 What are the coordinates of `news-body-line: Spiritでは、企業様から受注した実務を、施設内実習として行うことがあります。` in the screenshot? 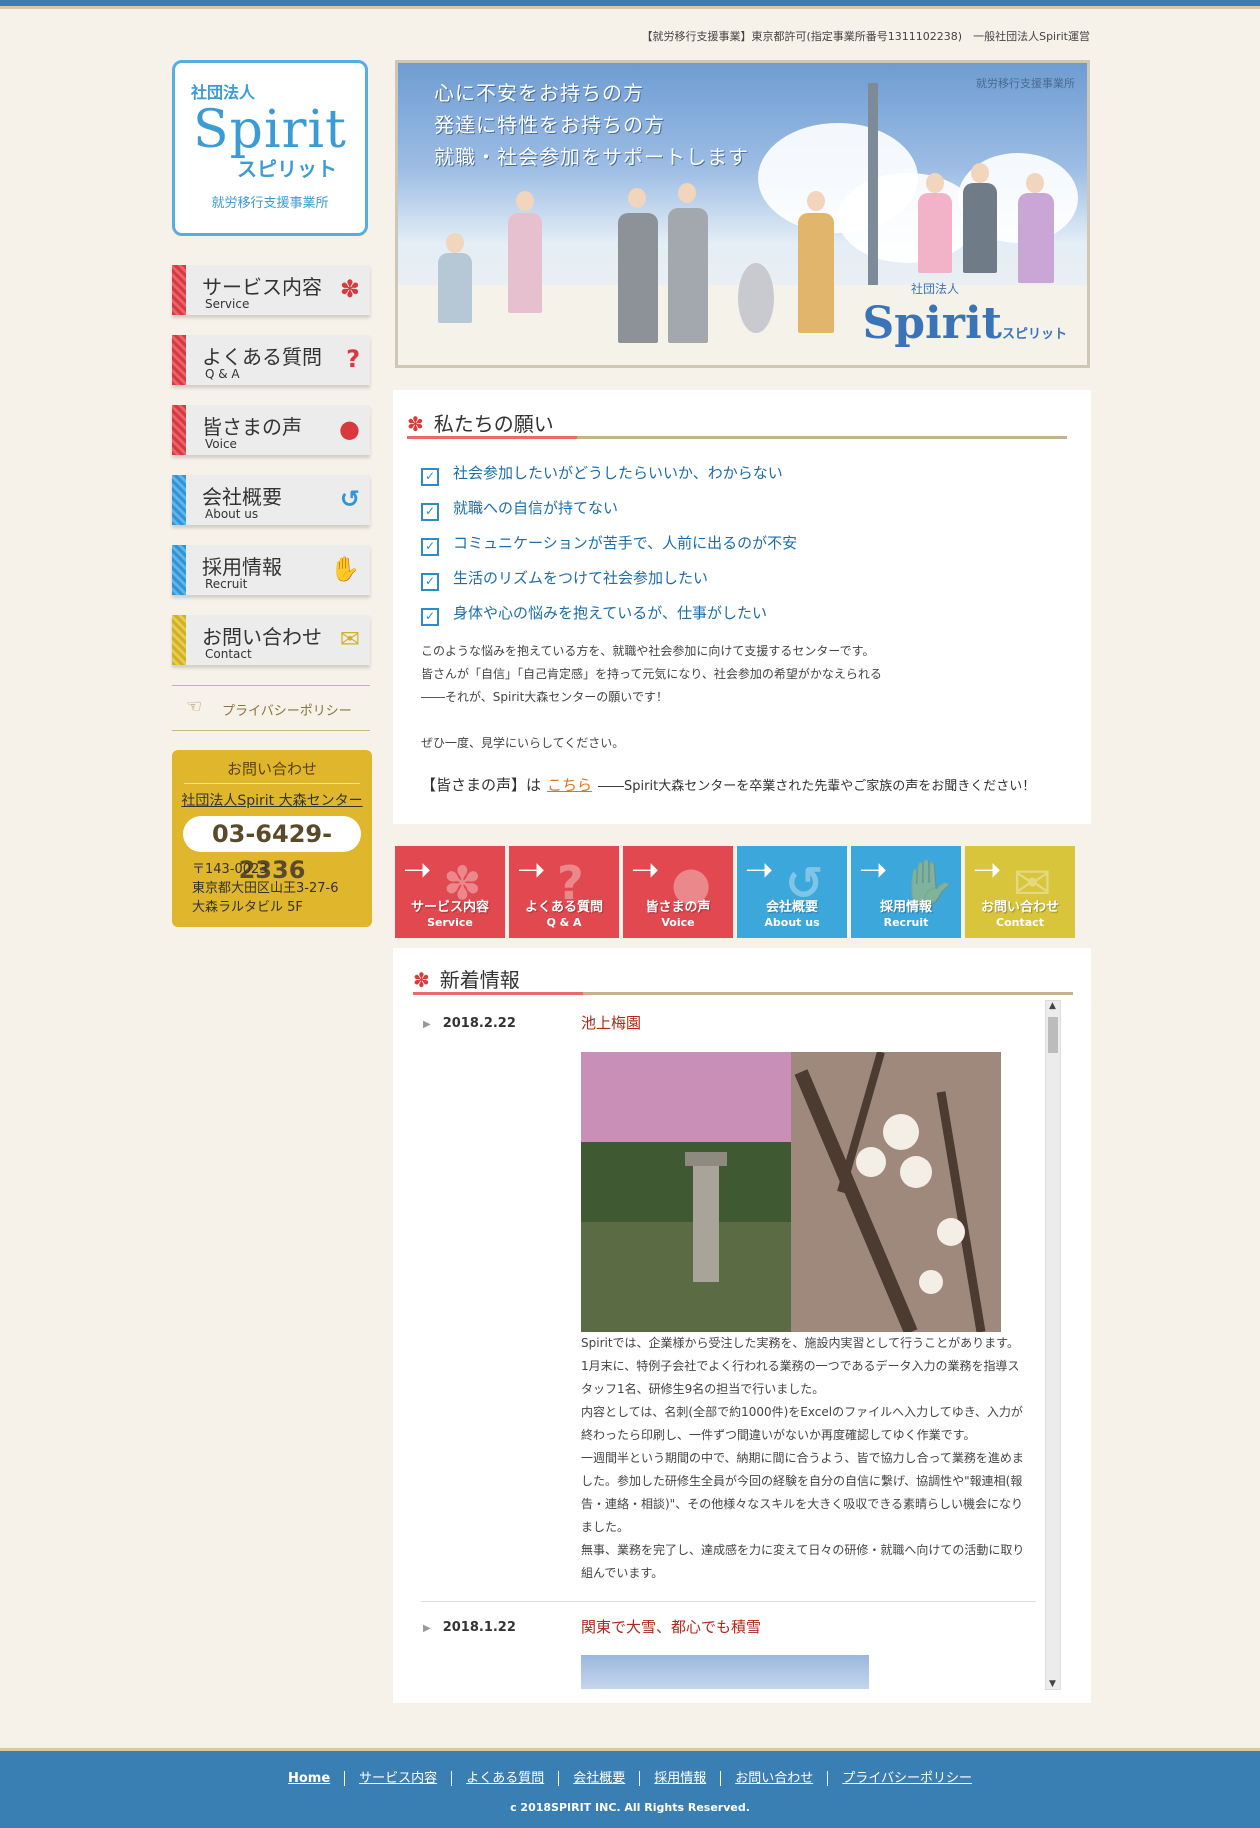 It's located at (800, 1343).